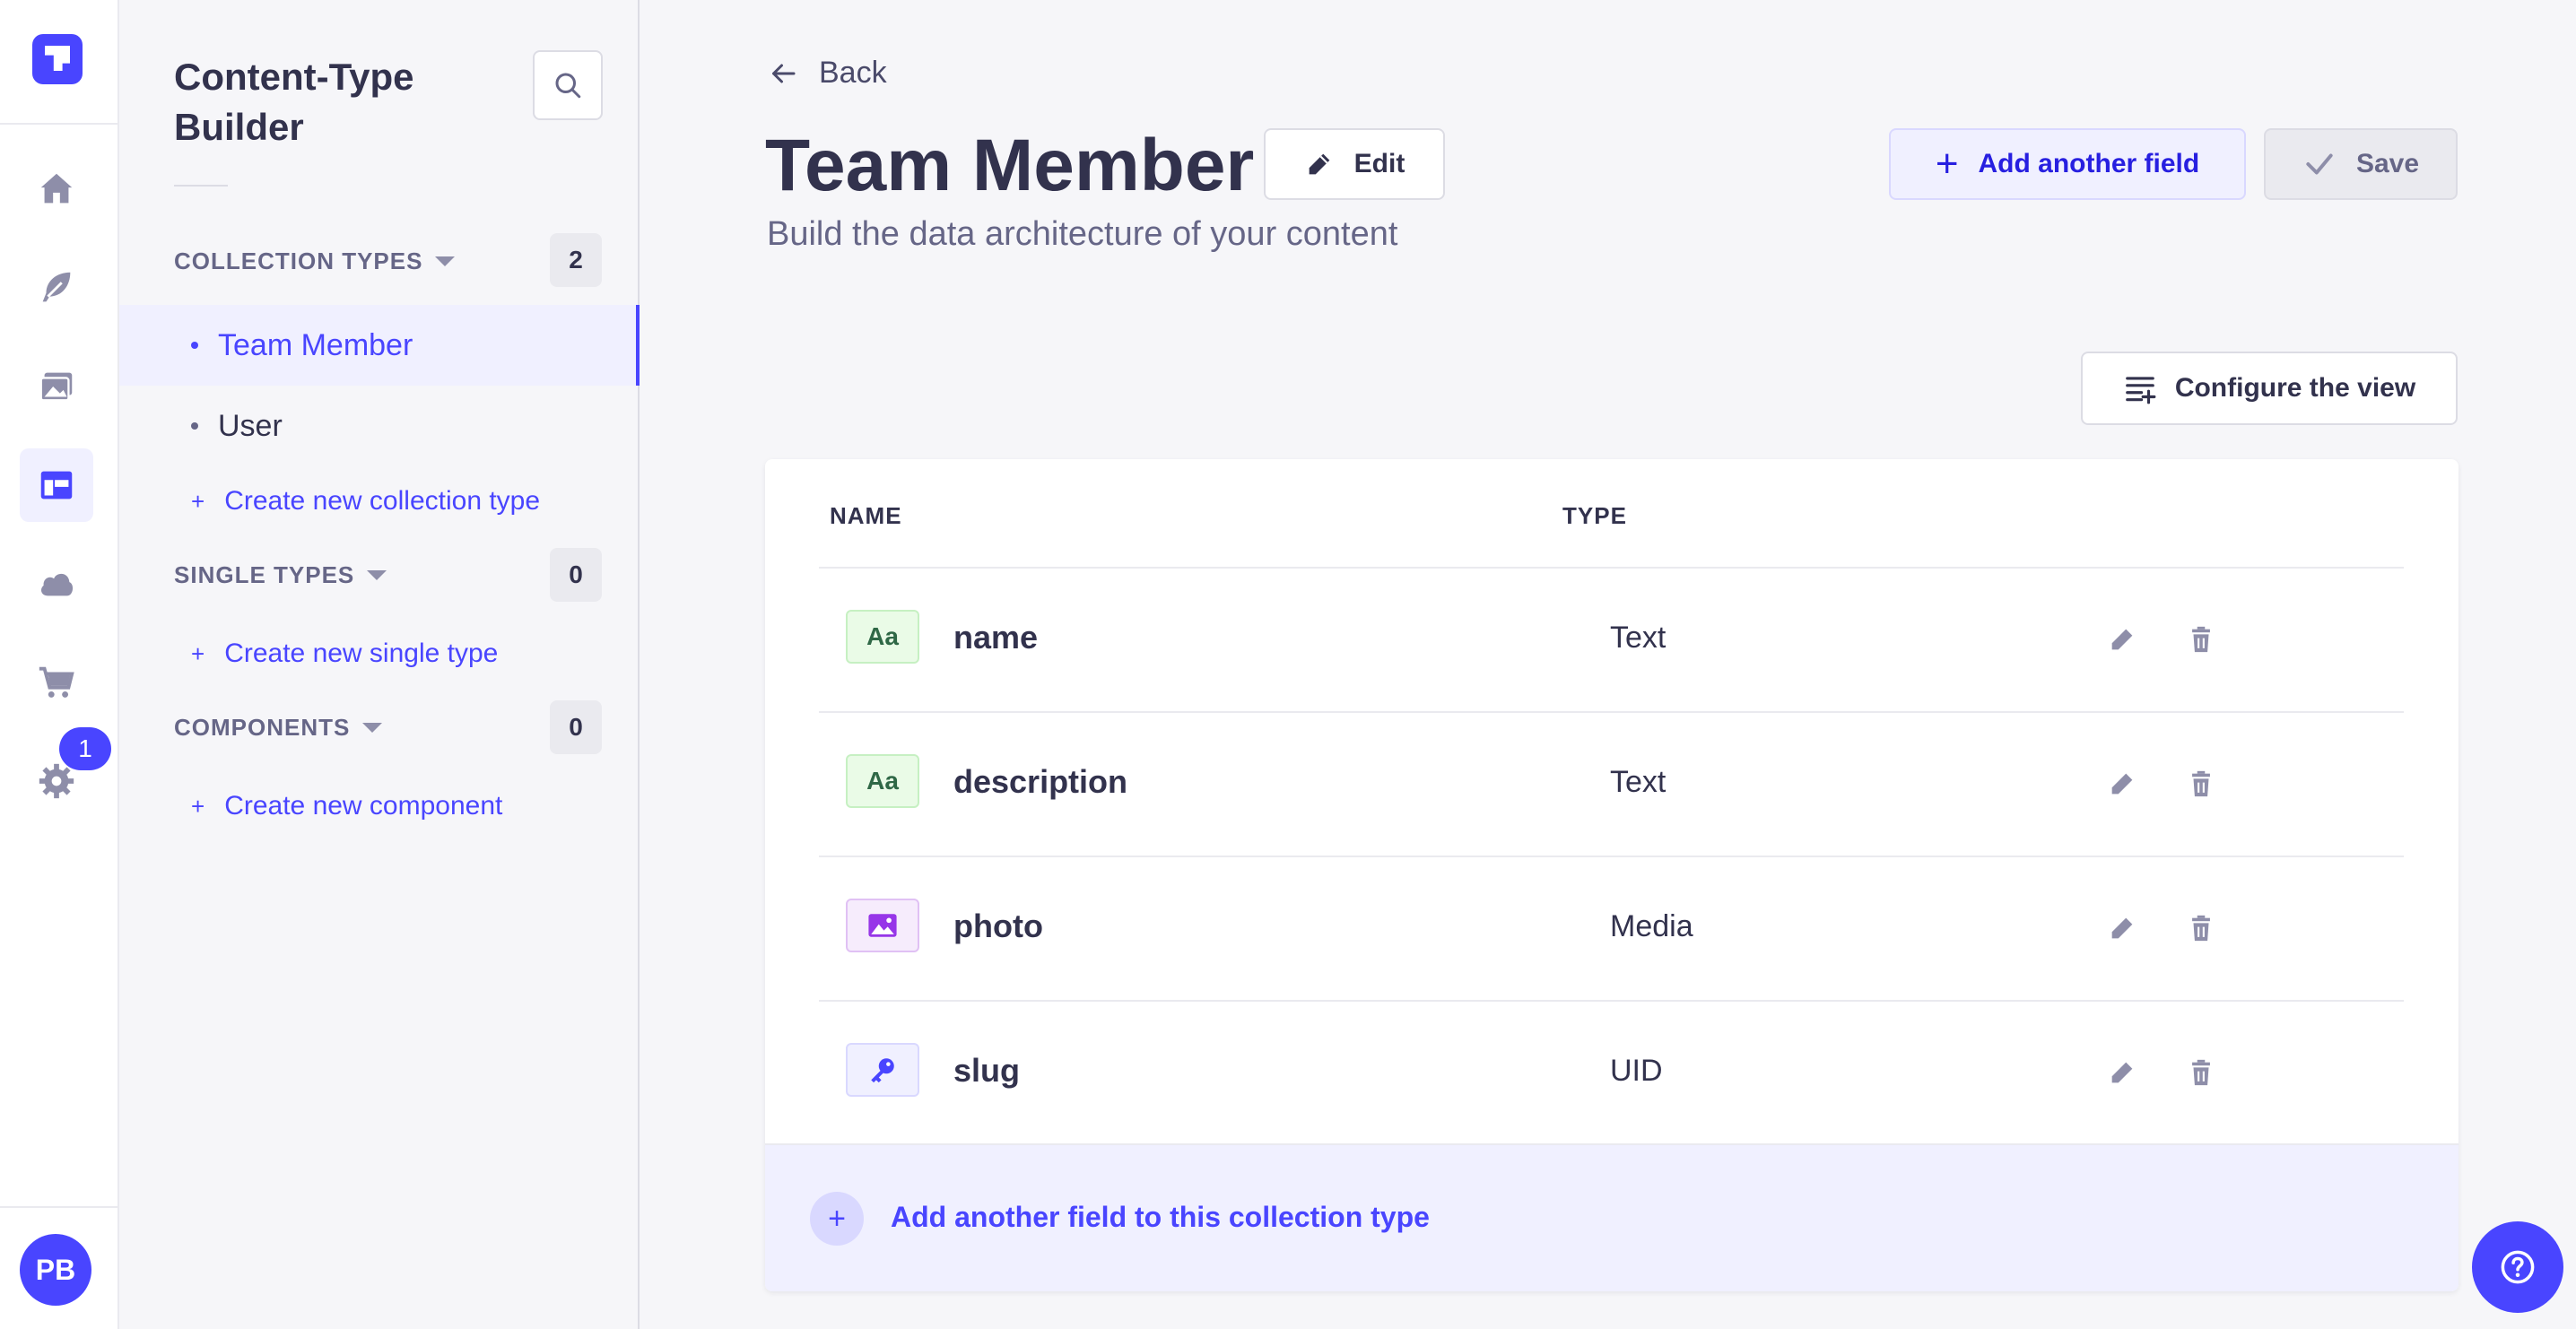 The width and height of the screenshot is (2576, 1329). Describe the element at coordinates (996, 637) in the screenshot. I see `field-name: name` at that location.